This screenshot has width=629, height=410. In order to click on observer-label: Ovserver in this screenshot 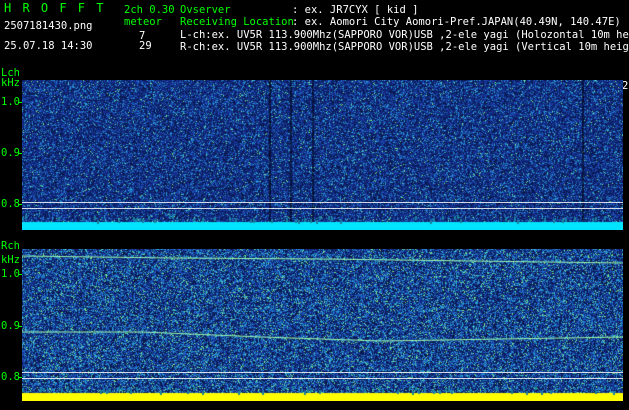, I will do `click(205, 10)`.